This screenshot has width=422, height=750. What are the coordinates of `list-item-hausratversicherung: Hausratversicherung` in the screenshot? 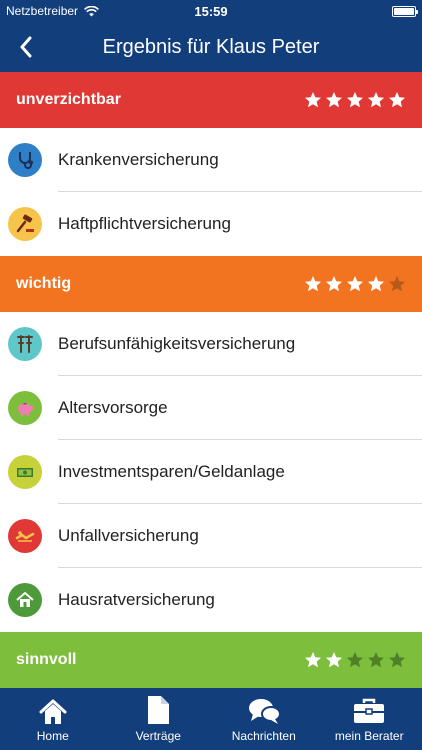 It's located at (211, 600).